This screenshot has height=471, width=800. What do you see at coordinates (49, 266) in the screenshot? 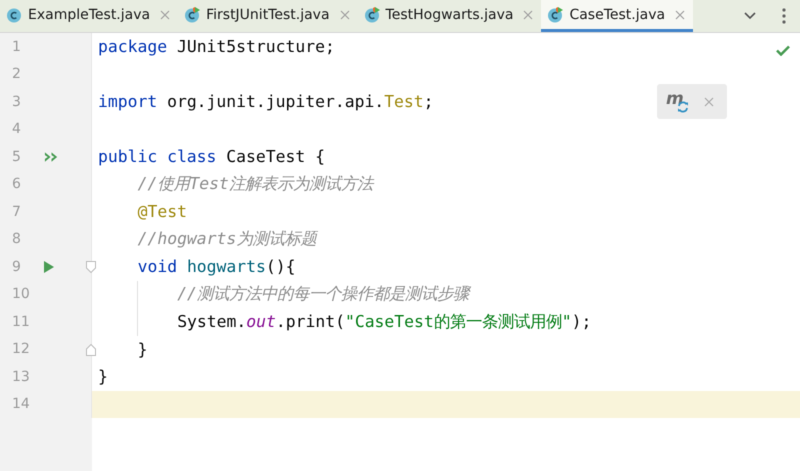
I see `run-icon` at bounding box center [49, 266].